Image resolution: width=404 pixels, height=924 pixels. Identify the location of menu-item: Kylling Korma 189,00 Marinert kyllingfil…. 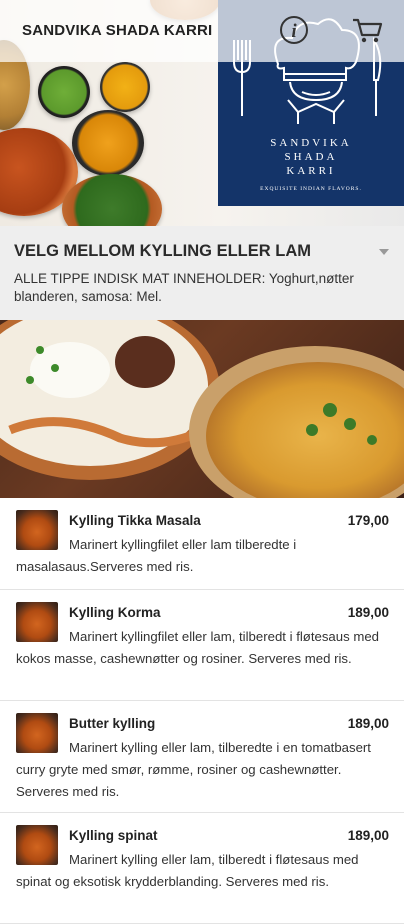
(202, 645).